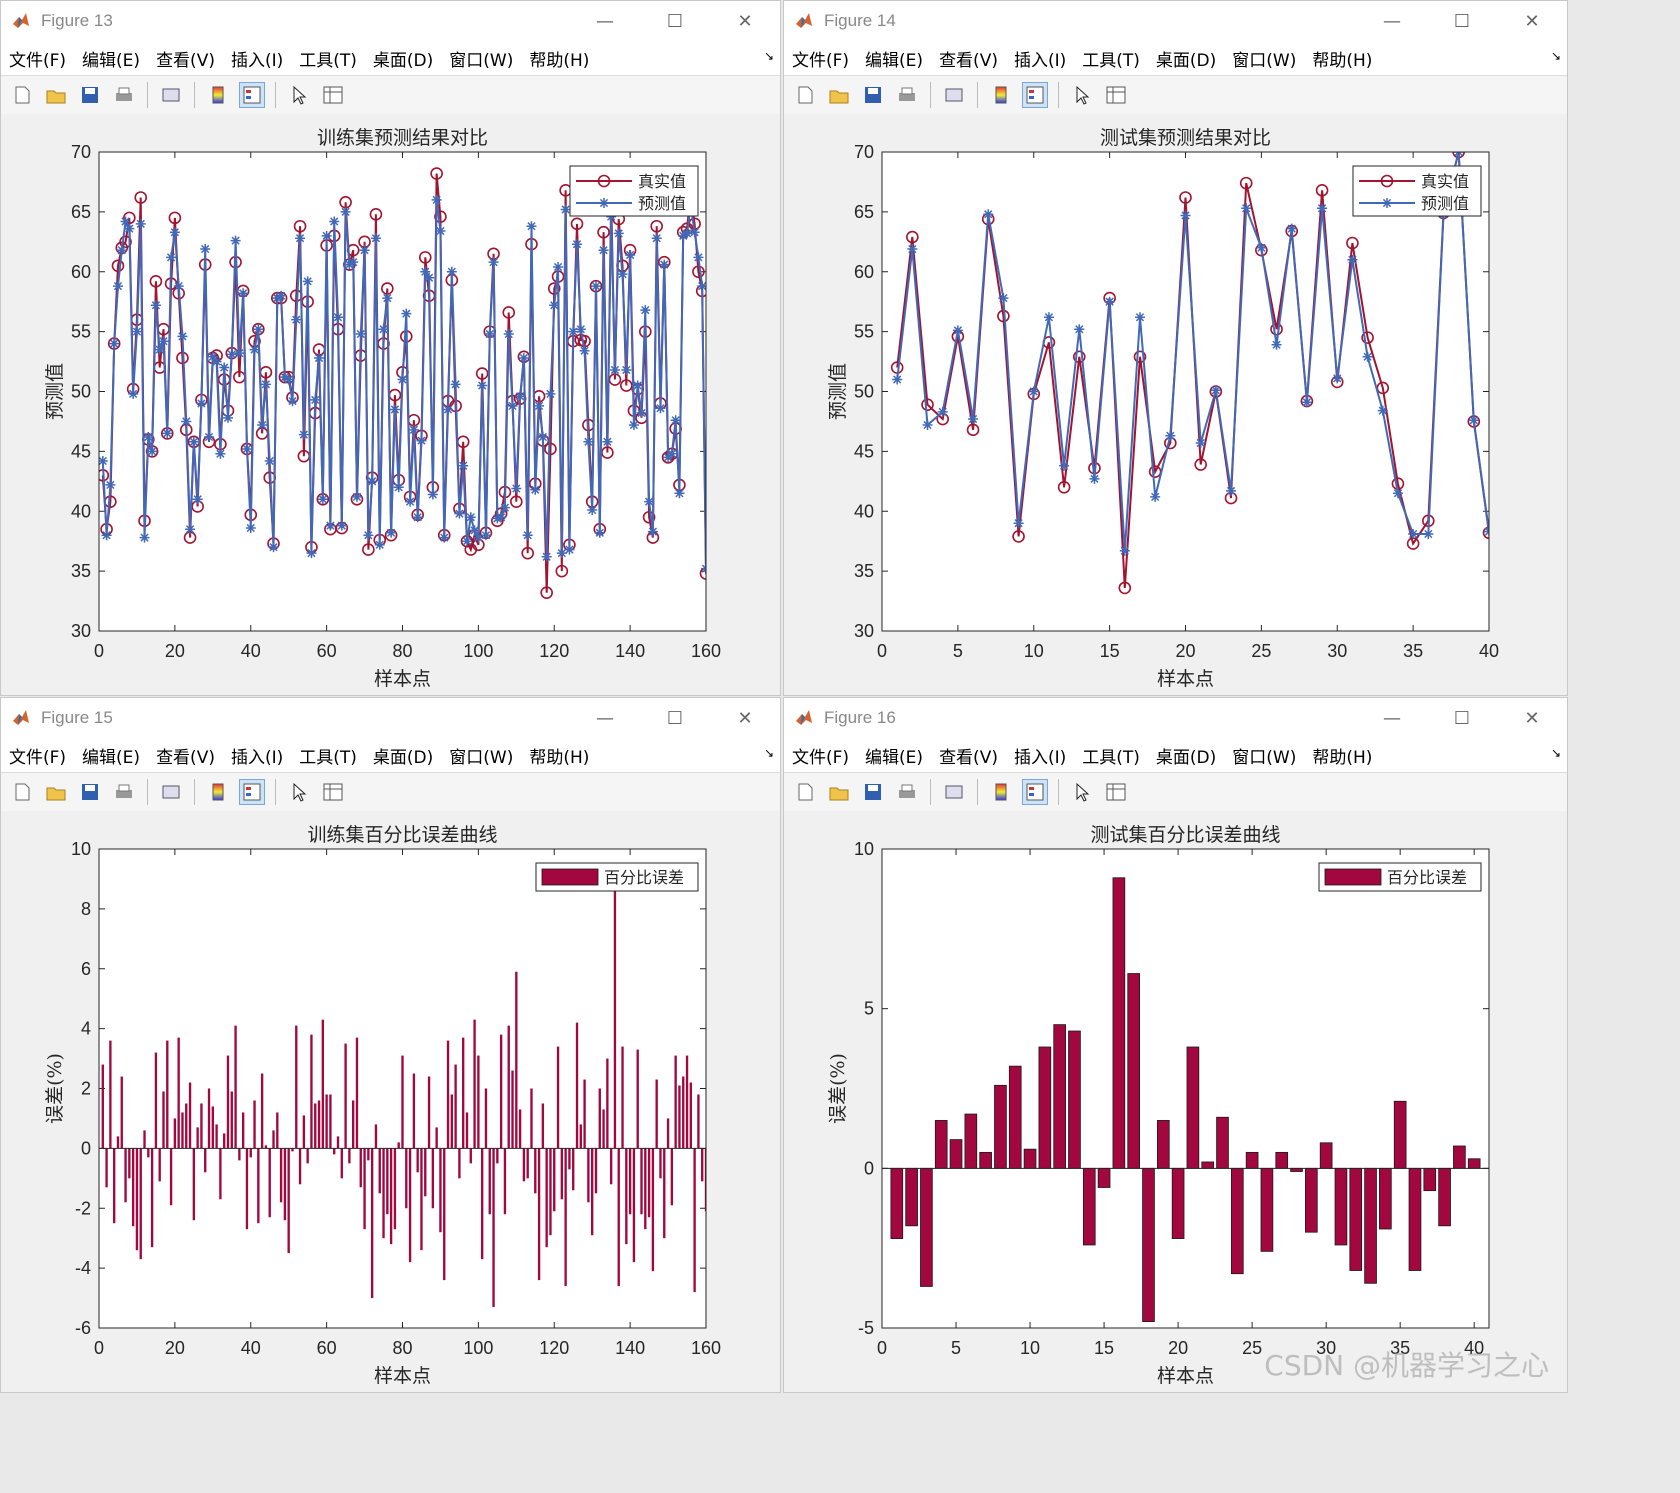 Image resolution: width=1680 pixels, height=1493 pixels. Describe the element at coordinates (1185, 1376) in the screenshot. I see `x-axis-label: 样本点` at that location.